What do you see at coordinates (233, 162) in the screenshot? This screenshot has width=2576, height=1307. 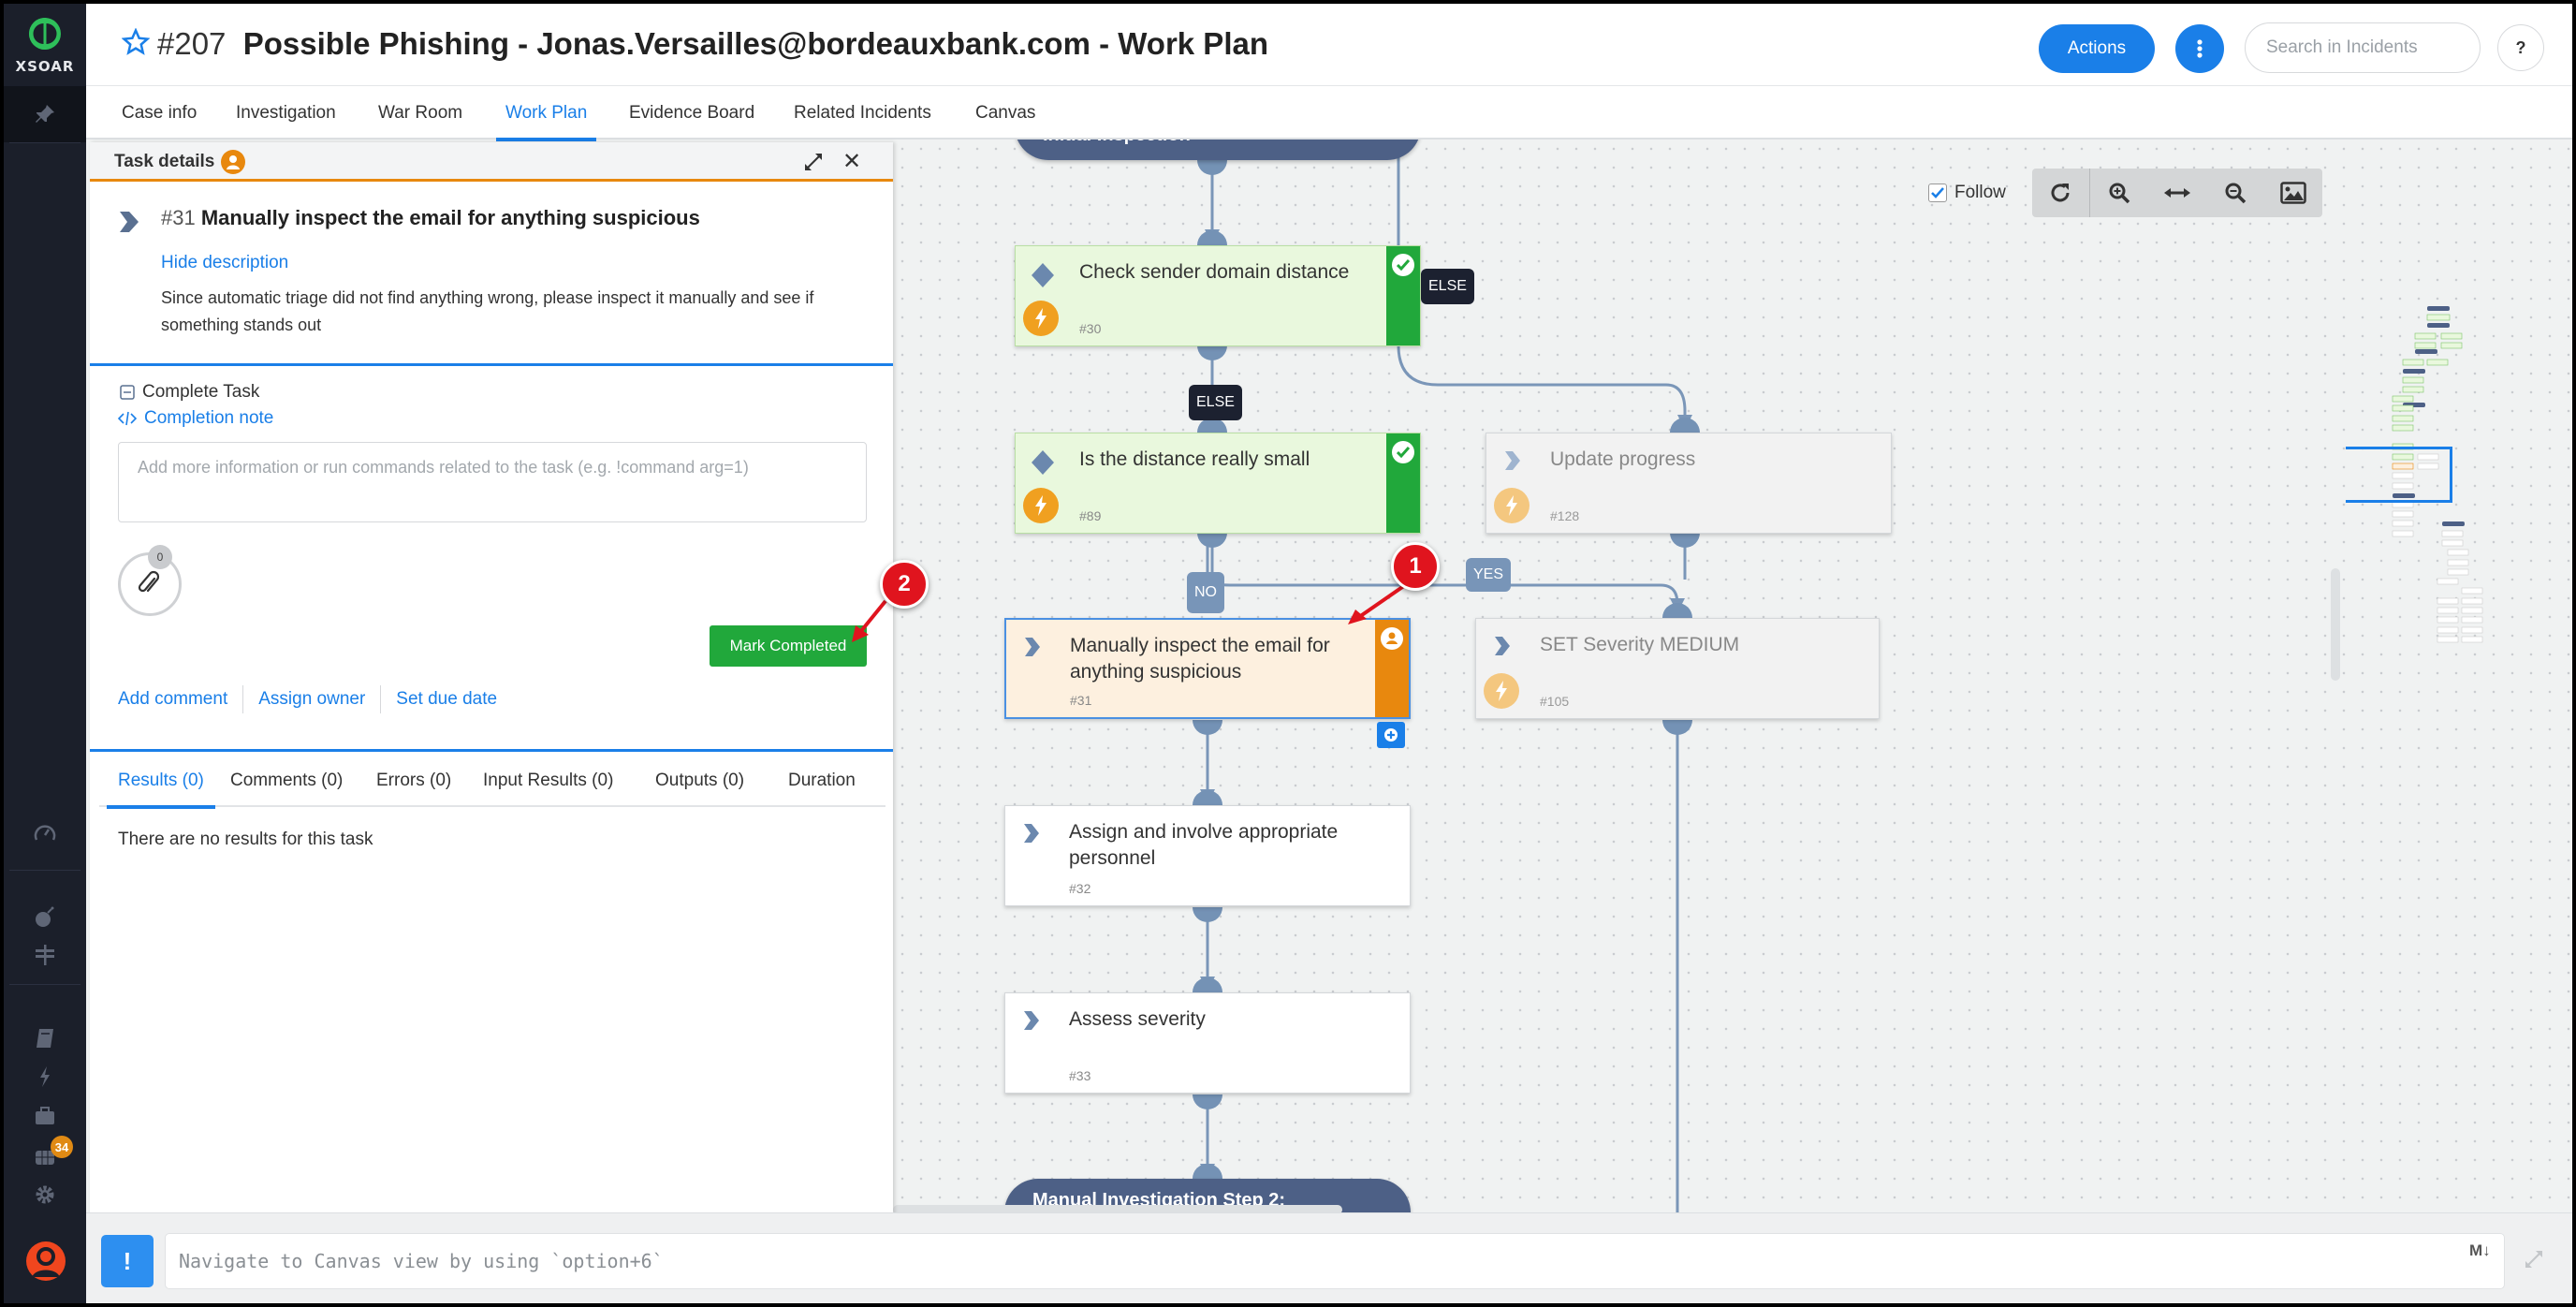 I see `owner-icon` at bounding box center [233, 162].